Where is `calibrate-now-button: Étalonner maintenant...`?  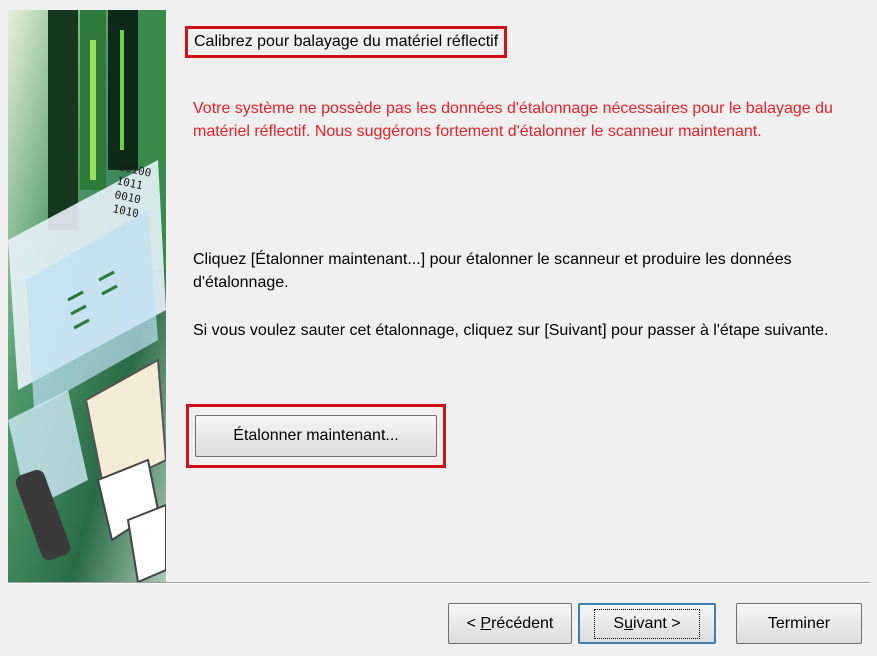 calibrate-now-button: Étalonner maintenant... is located at coordinates (316, 436).